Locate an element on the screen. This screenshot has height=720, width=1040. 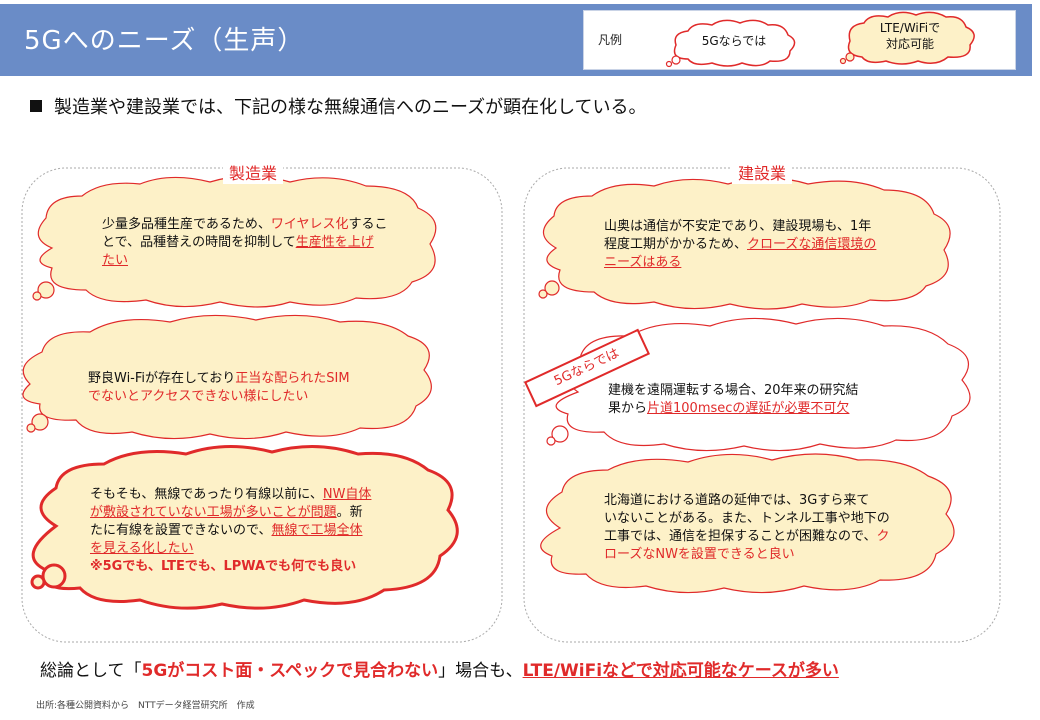
text-segment: 果から is located at coordinates (628, 408).